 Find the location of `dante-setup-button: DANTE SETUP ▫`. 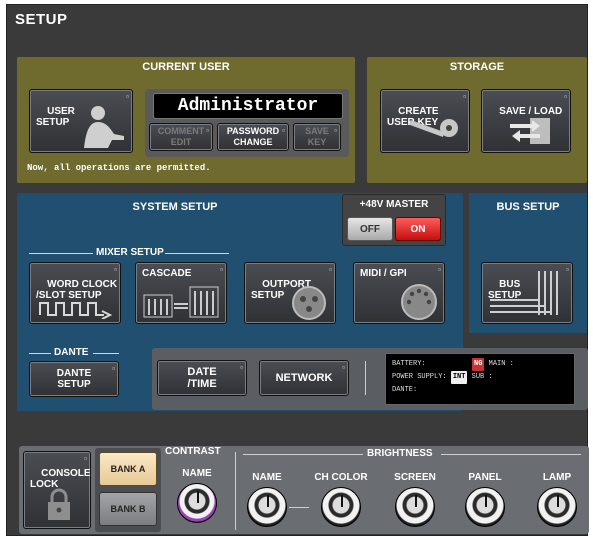

dante-setup-button: DANTE SETUP ▫ is located at coordinates (74, 379).